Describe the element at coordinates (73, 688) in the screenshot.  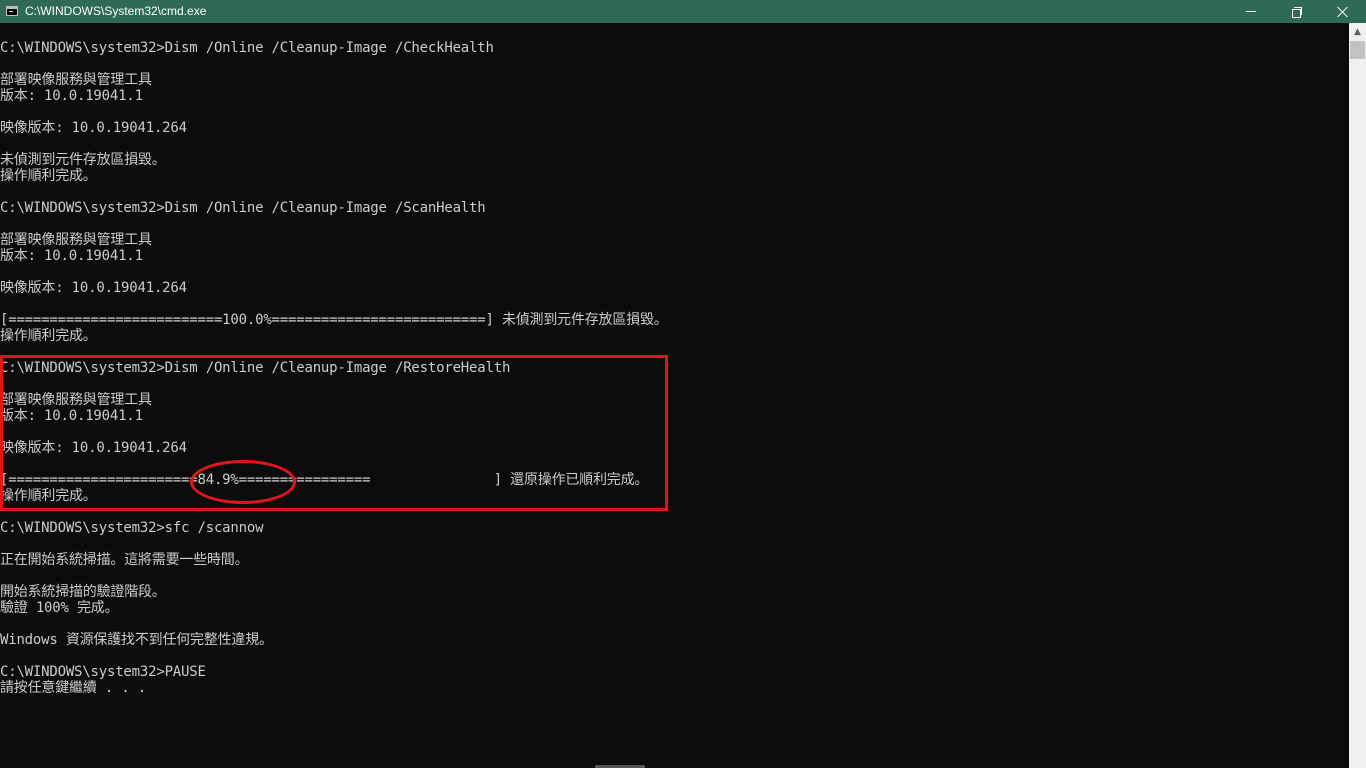
I see `console-line: 請按任意鍵繼續 . . .` at that location.